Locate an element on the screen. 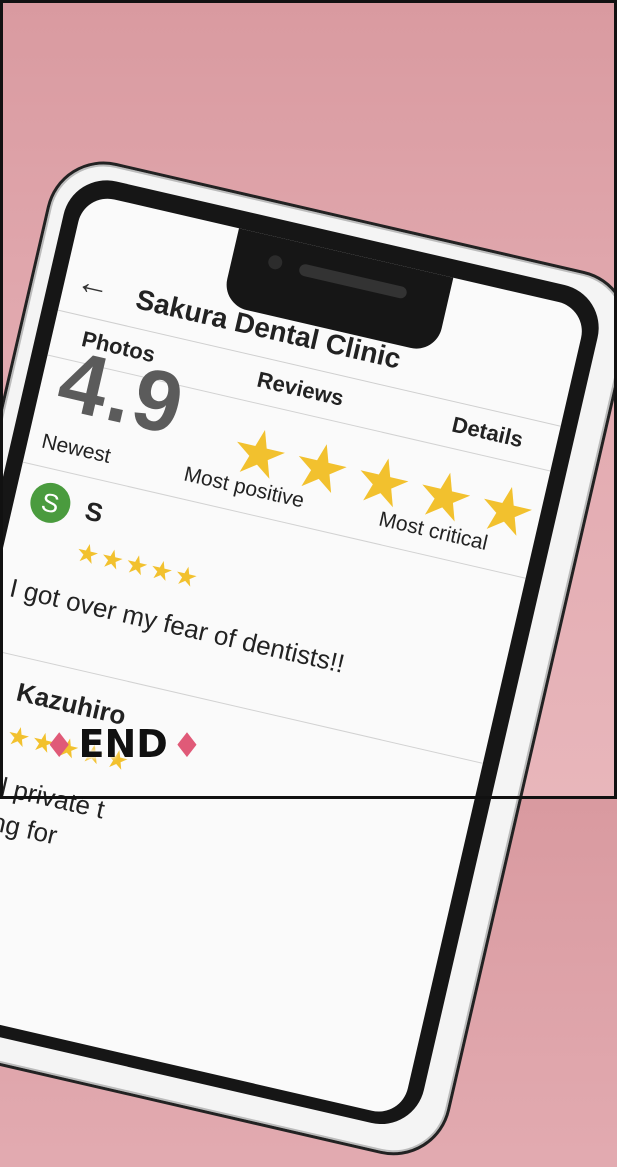  reviewer-name: S is located at coordinates (94, 512).